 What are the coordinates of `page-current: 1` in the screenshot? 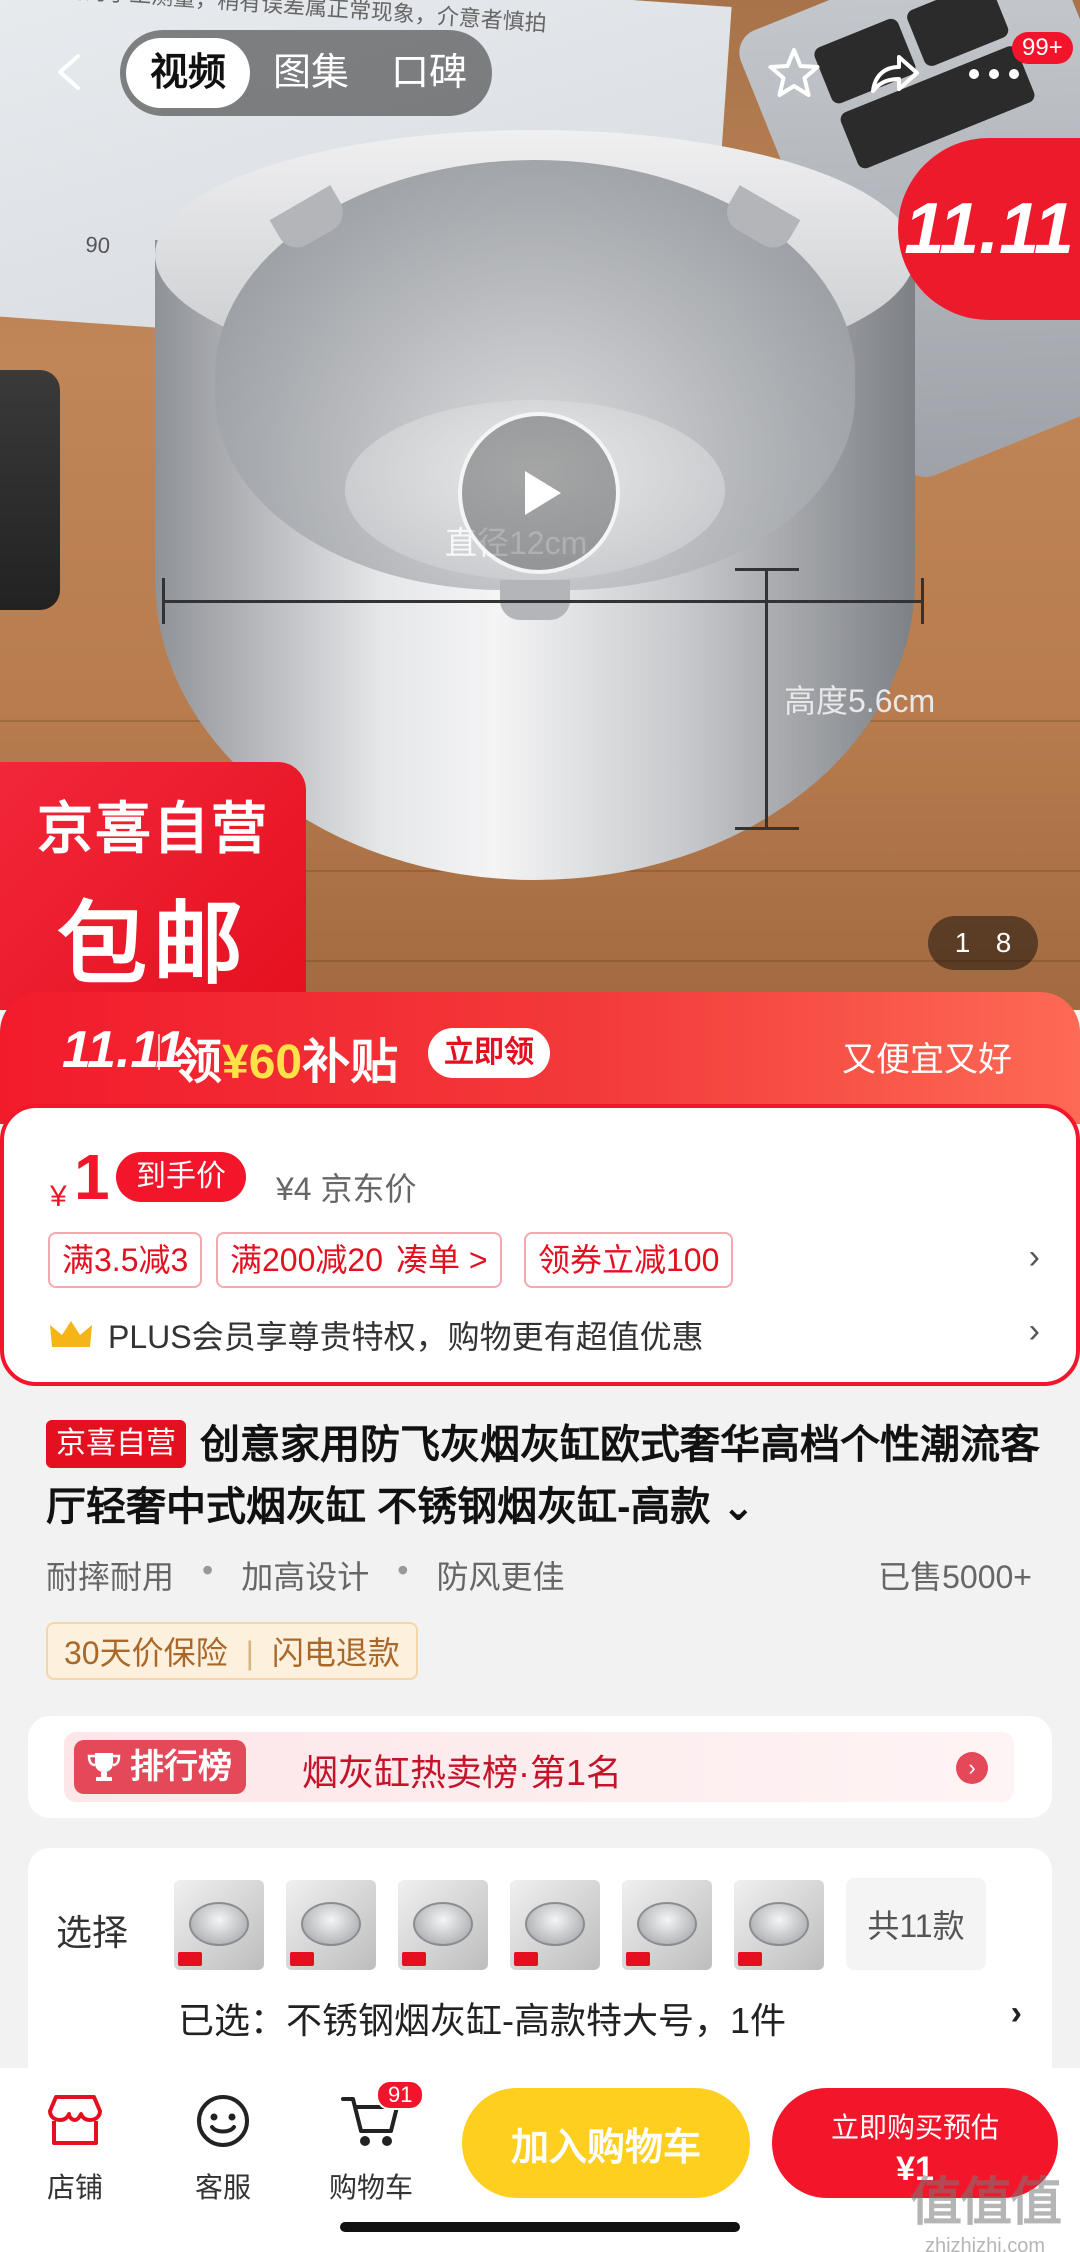 It's located at (962, 942).